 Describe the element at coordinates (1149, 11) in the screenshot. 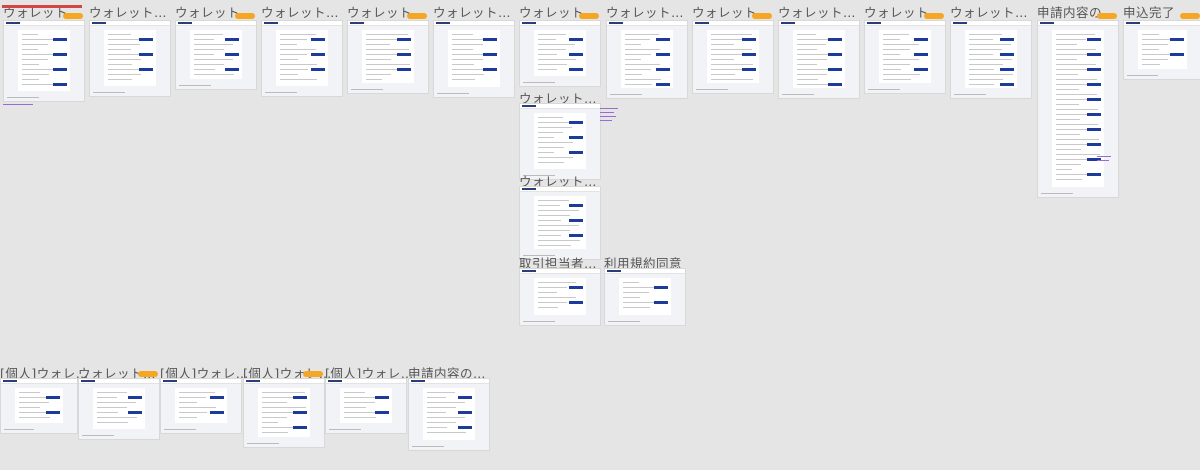

I see `frame-title: 申込完了` at that location.